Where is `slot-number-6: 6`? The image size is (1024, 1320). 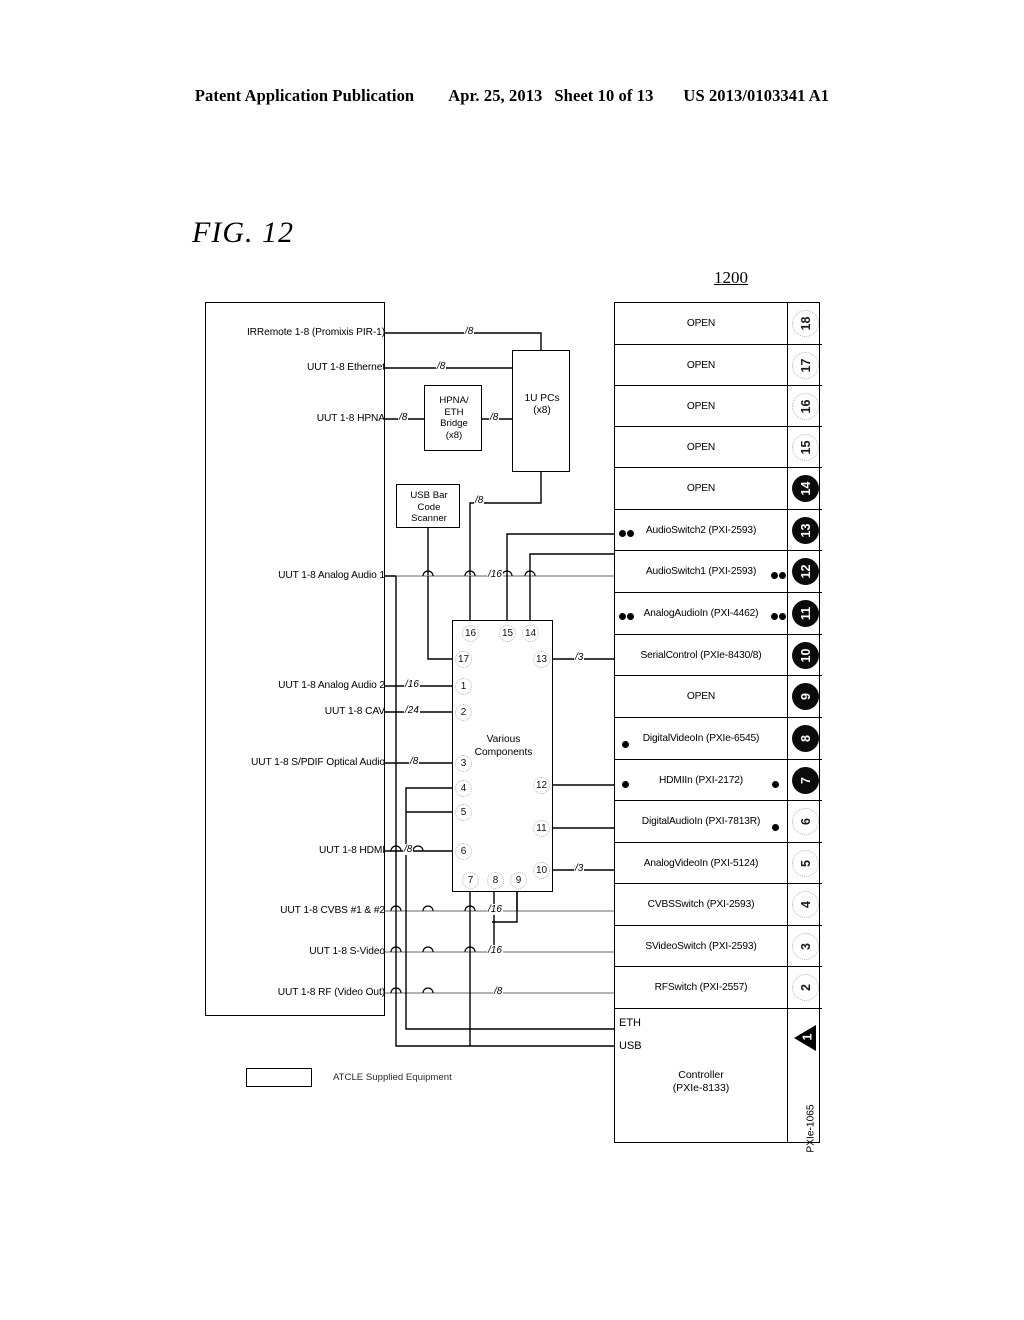
slot-number-6: 6 is located at coordinates (805, 822).